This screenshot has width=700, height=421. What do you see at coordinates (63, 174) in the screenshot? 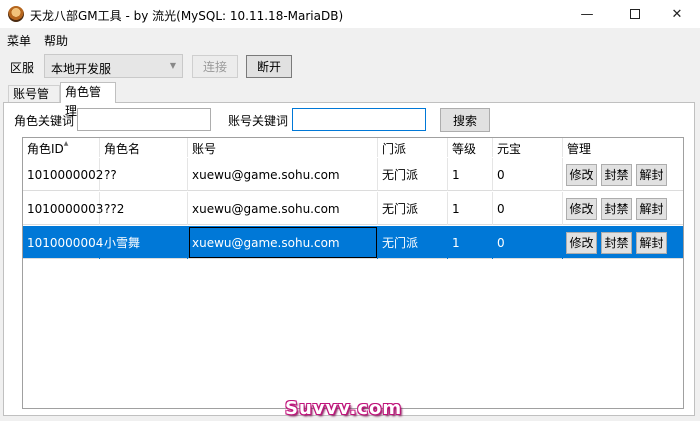
I see `cell-role-id: 1010000002` at bounding box center [63, 174].